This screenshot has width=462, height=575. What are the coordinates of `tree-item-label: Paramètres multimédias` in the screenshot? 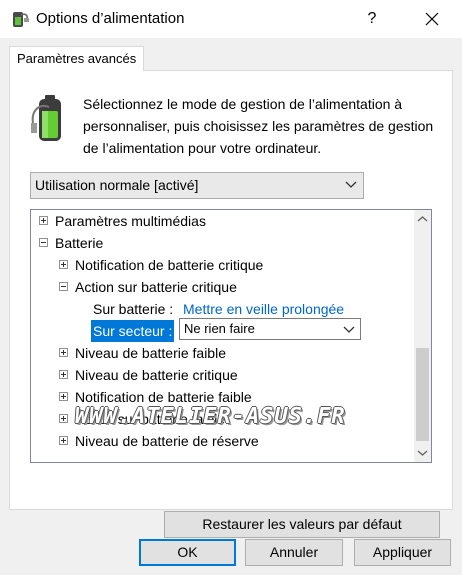 It's located at (130, 221).